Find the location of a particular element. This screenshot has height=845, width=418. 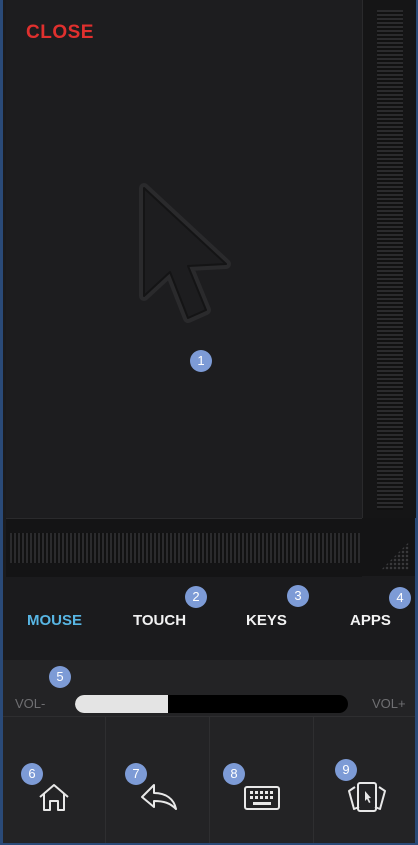

badge-1: 1 is located at coordinates (201, 361).